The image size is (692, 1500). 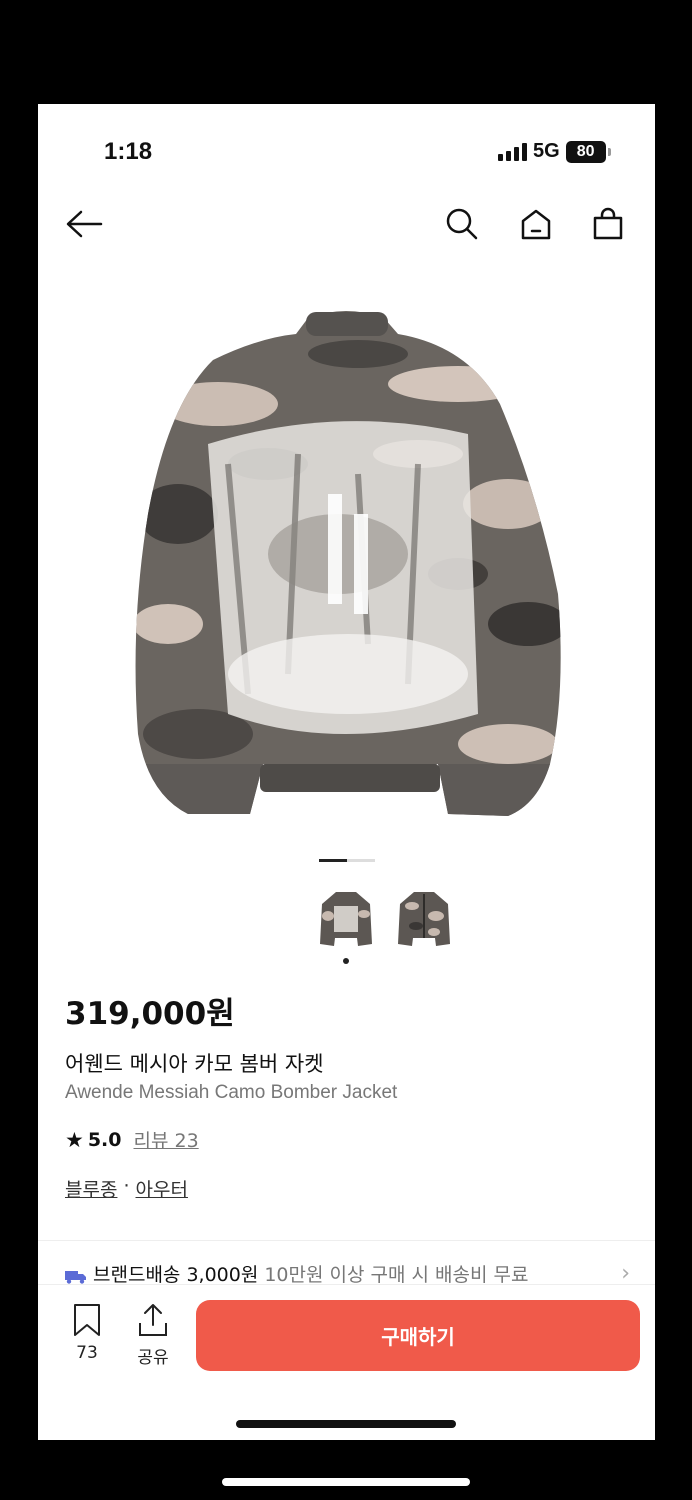 I want to click on section-divider, so click(x=346, y=1240).